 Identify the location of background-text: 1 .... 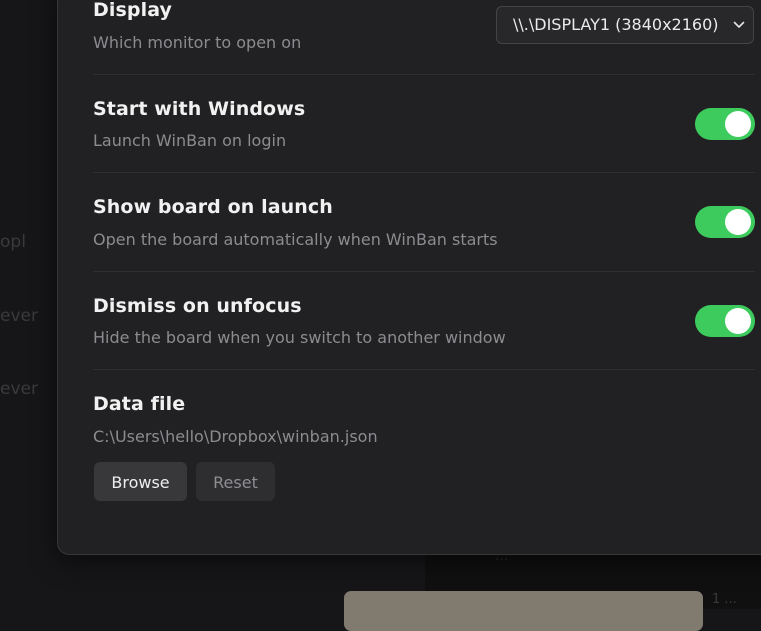
(724, 599).